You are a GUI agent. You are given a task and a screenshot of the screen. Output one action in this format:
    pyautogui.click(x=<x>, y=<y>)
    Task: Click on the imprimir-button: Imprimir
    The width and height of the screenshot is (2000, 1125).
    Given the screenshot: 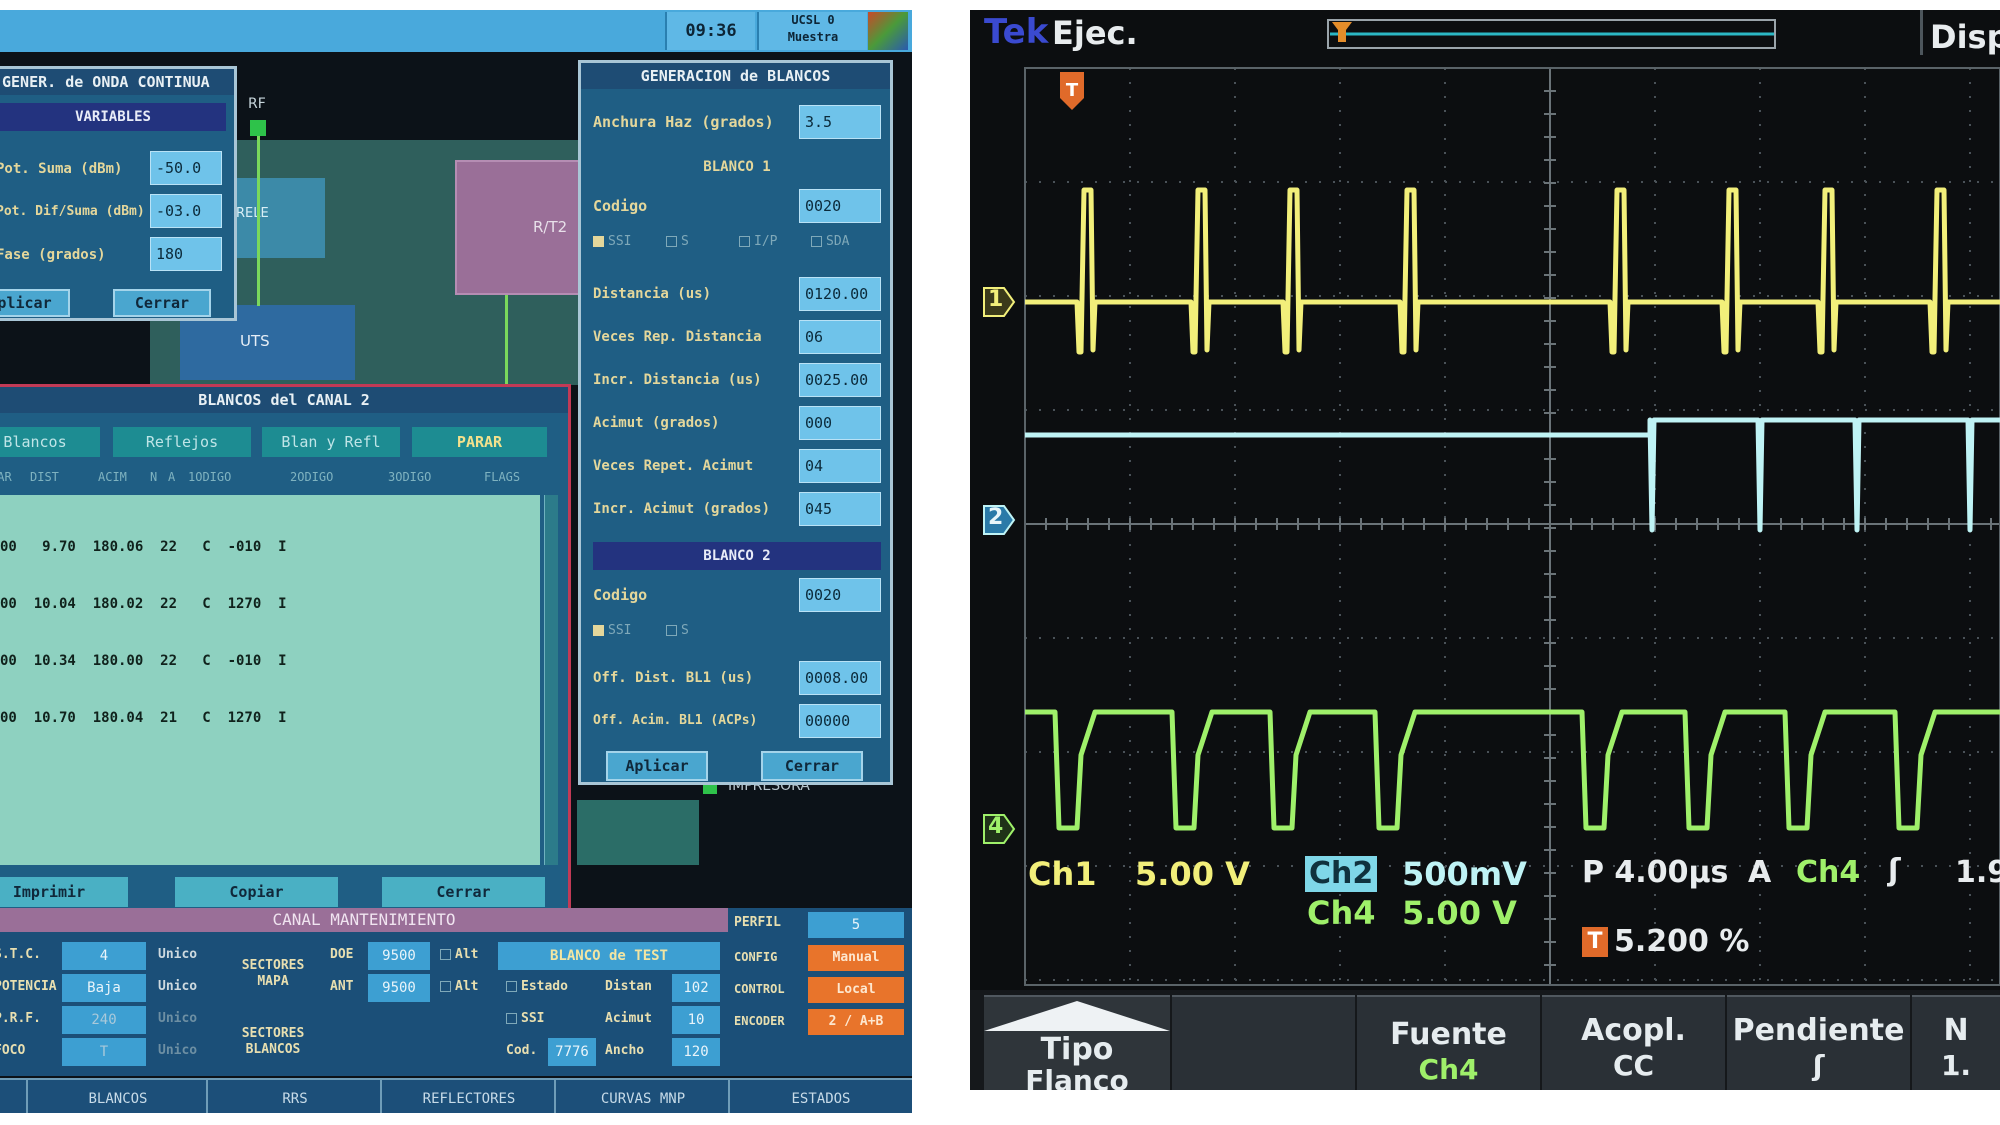 What is the action you would take?
    pyautogui.click(x=64, y=892)
    